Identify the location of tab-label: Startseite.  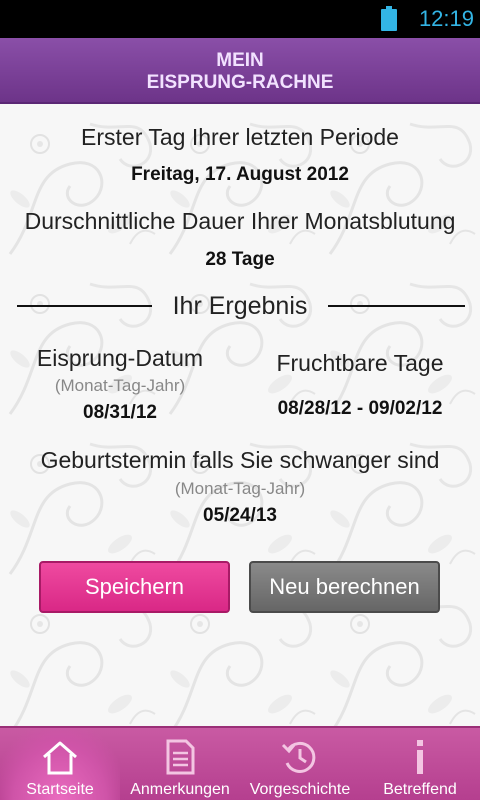
(60, 789).